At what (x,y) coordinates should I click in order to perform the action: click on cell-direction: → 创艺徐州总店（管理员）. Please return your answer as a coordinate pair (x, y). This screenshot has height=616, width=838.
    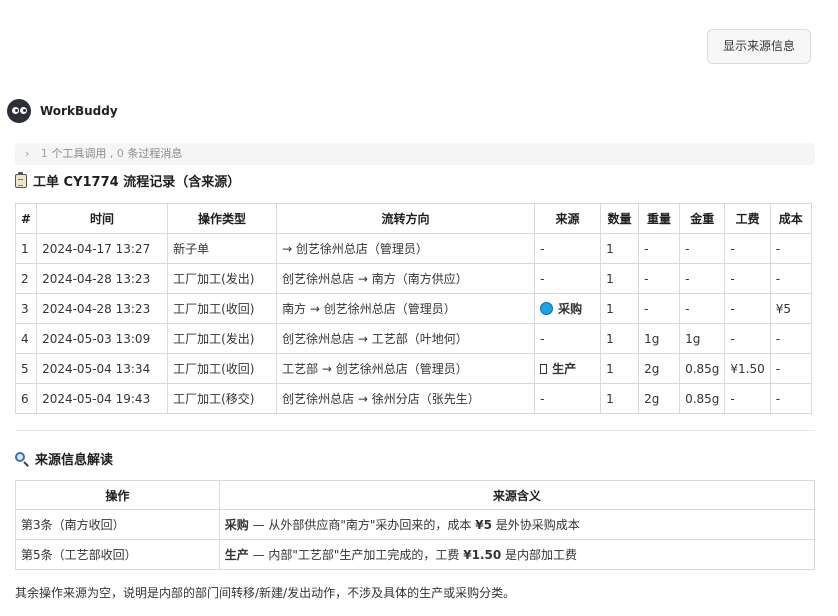
    Looking at the image, I should click on (406, 248).